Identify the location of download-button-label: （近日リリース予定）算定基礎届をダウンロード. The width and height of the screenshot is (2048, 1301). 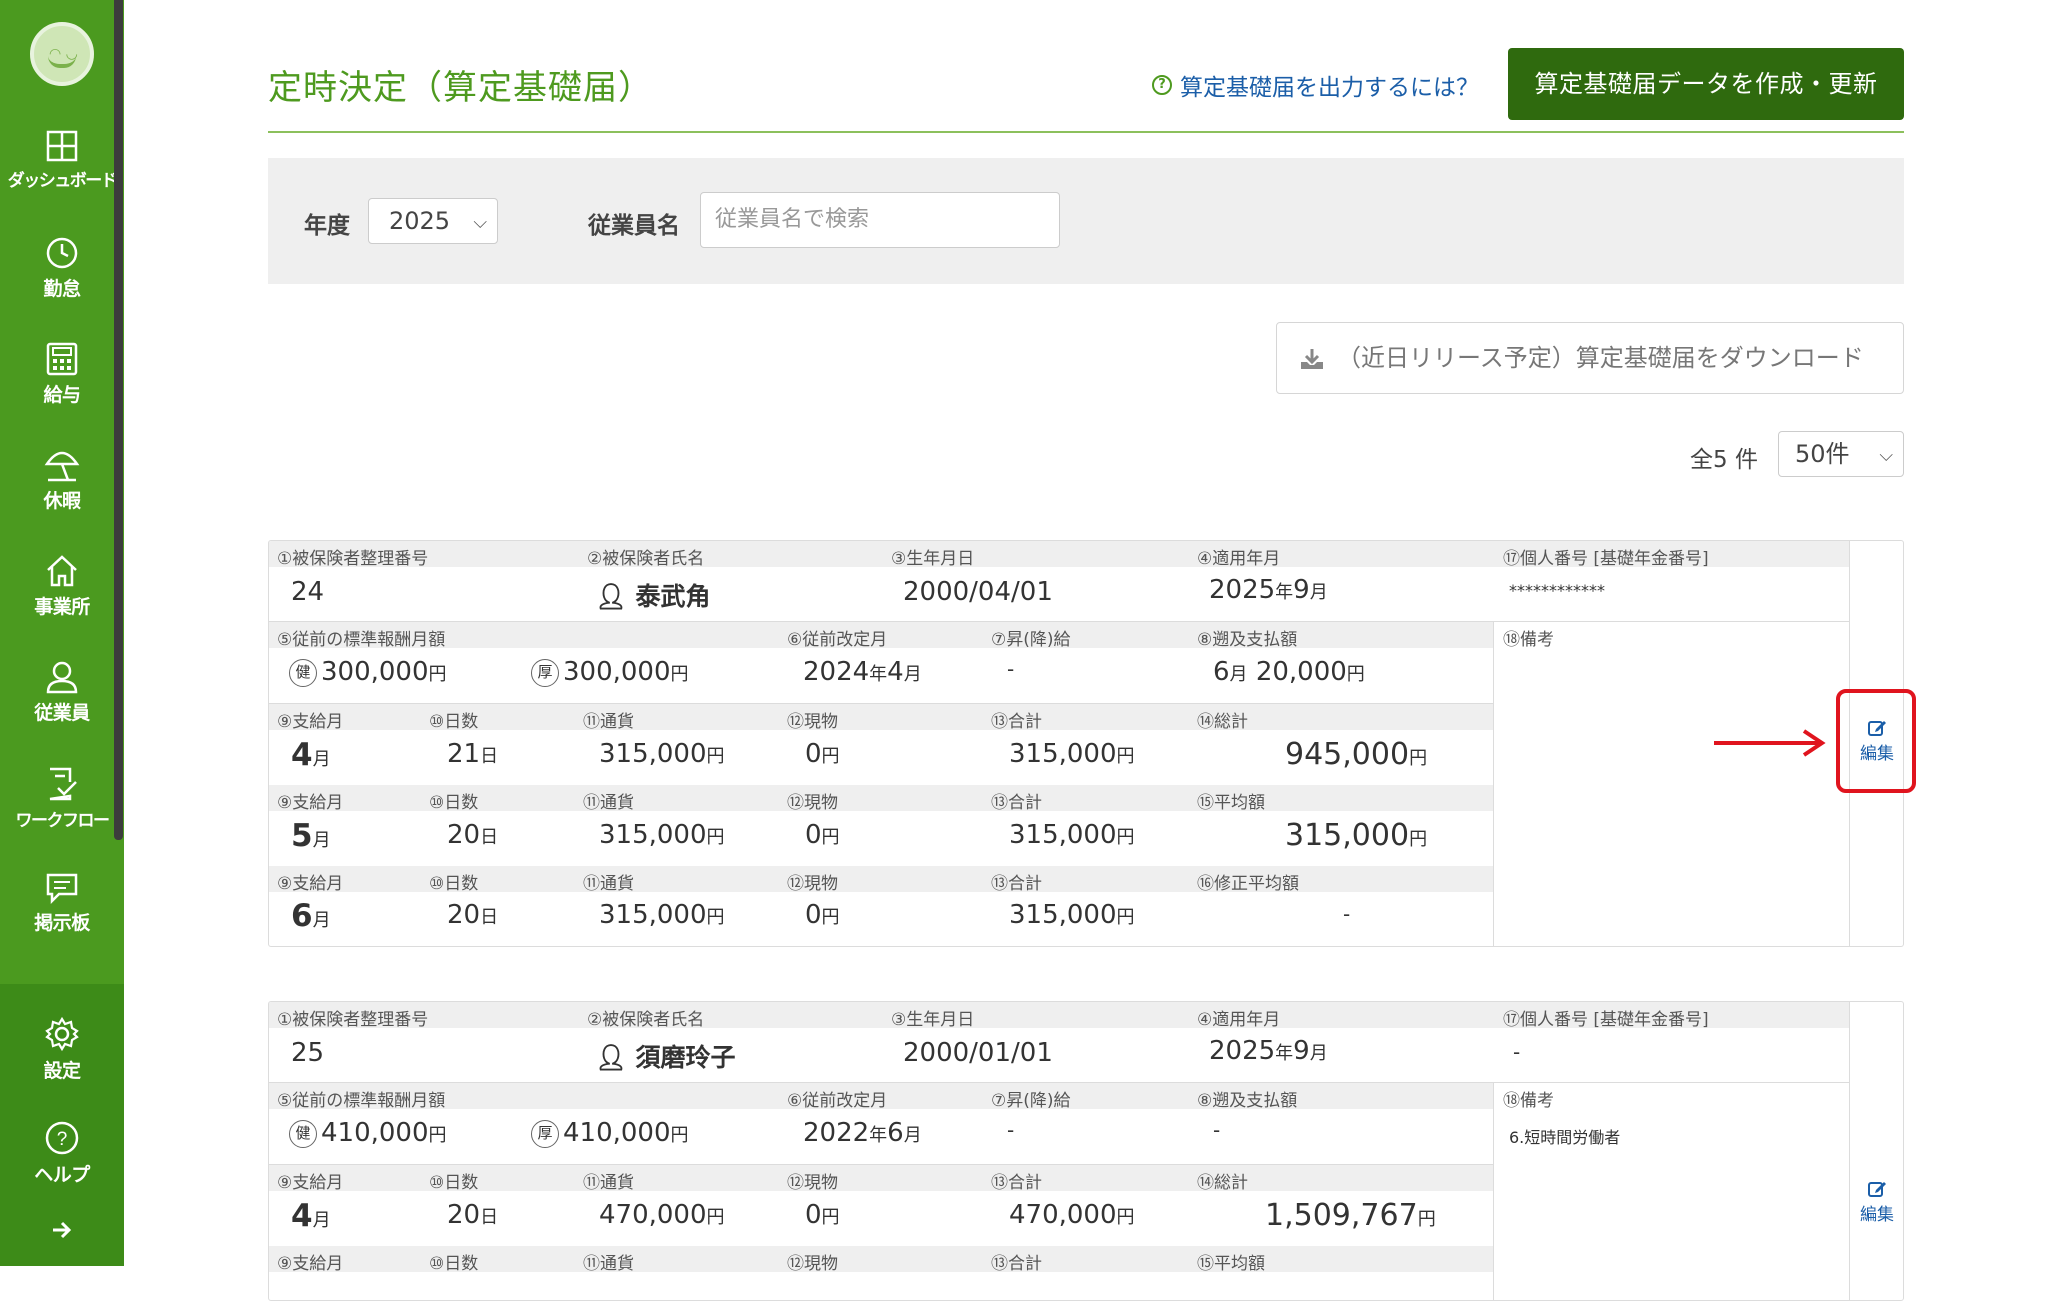
(1600, 358).